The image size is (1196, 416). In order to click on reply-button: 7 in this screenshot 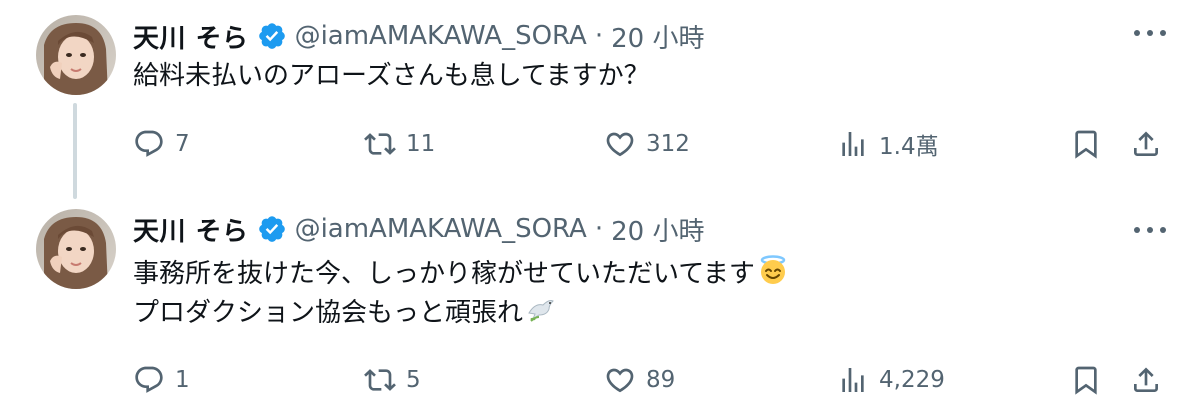, I will do `click(161, 144)`.